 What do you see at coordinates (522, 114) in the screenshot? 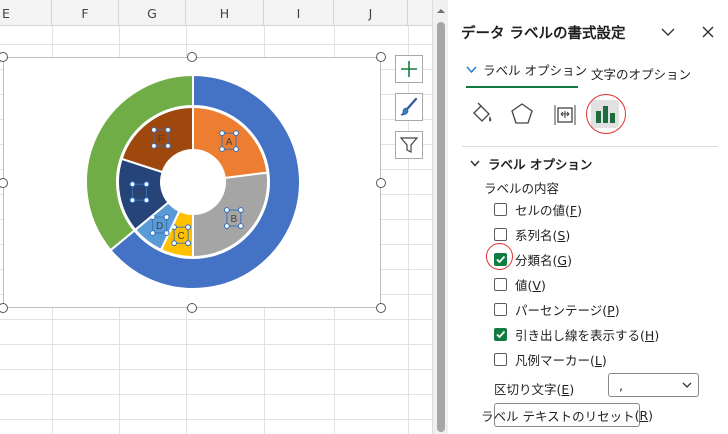
I see `effects-category` at bounding box center [522, 114].